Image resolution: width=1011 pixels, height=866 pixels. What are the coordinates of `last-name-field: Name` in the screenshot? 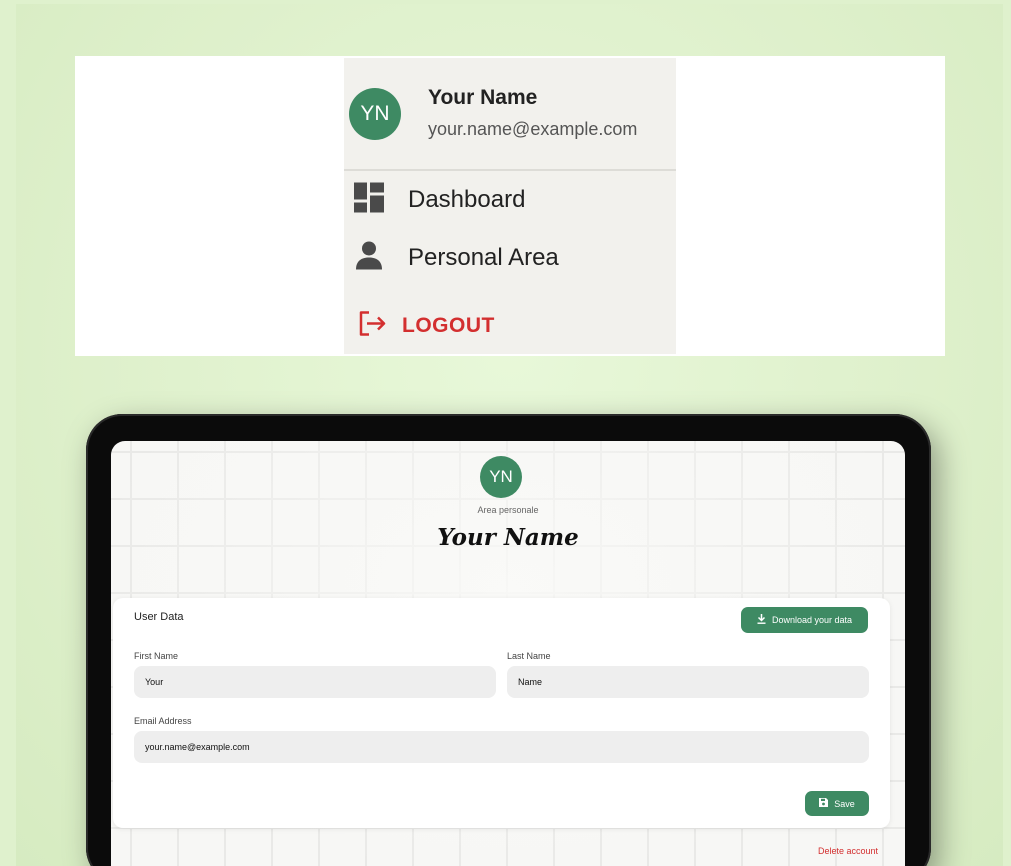 It's located at (688, 682).